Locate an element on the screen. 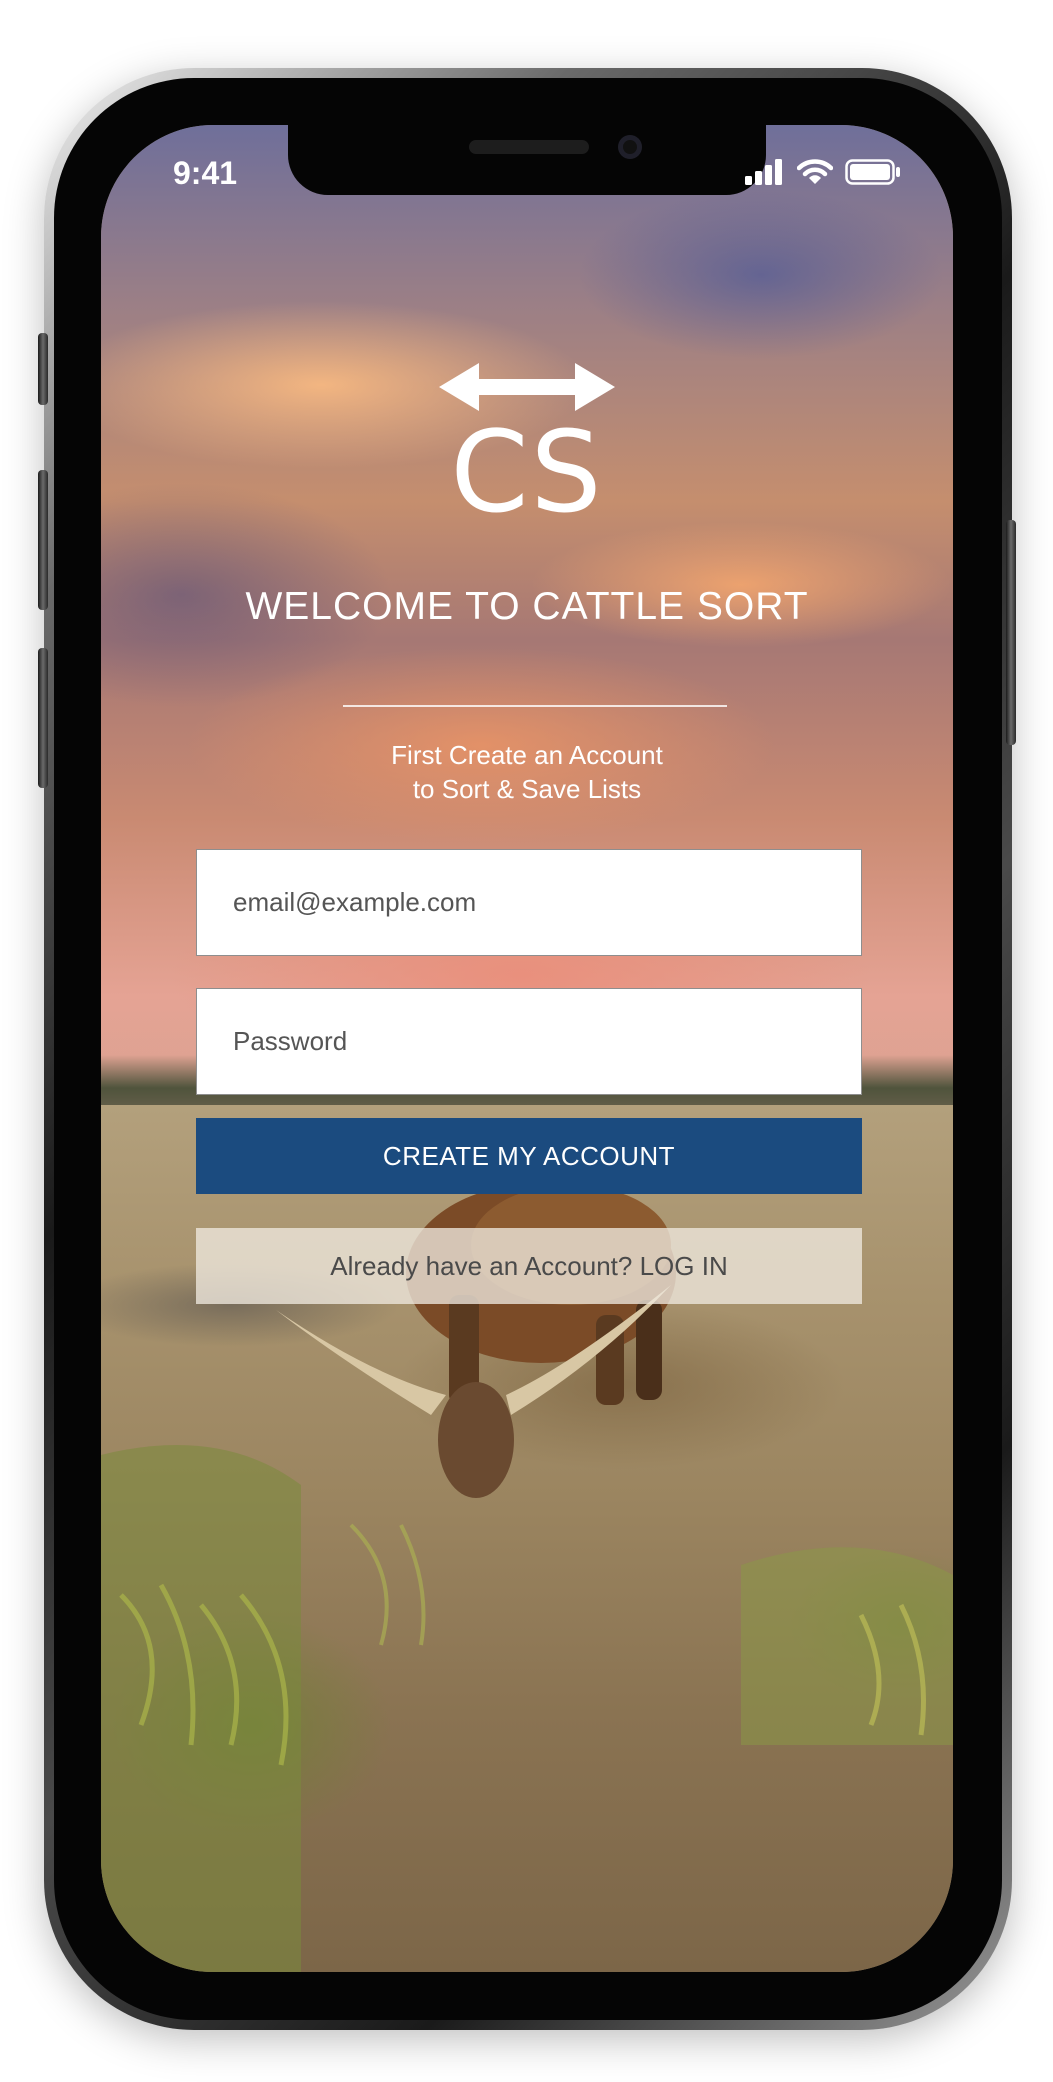  battery-icon is located at coordinates (872, 172).